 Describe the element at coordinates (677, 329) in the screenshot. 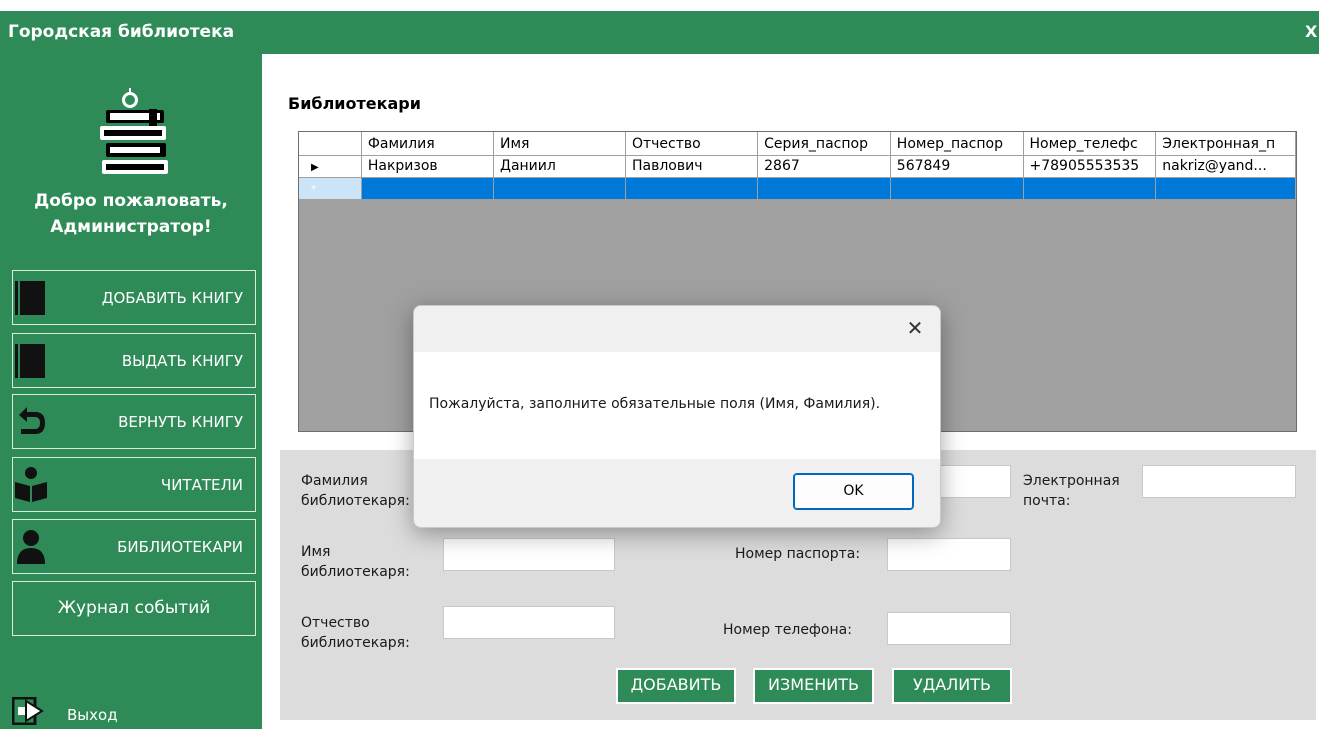

I see `dialog-title-bar` at that location.